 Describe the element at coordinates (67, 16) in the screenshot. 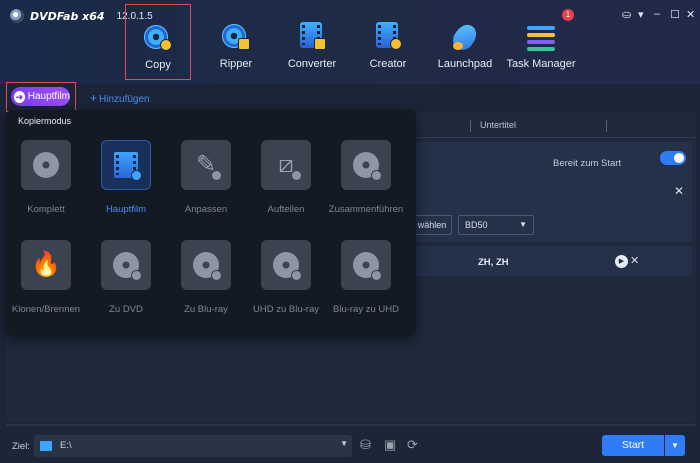

I see `app-name: DVDFab x64` at that location.